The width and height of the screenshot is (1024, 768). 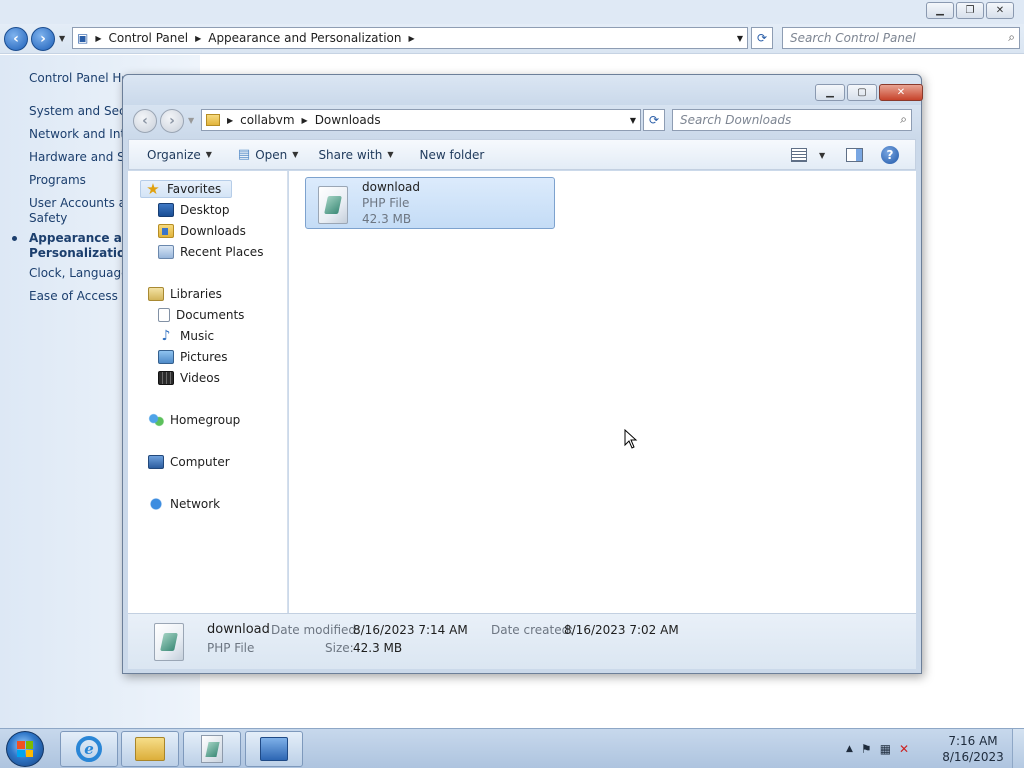 I want to click on network-icon, so click(x=156, y=504).